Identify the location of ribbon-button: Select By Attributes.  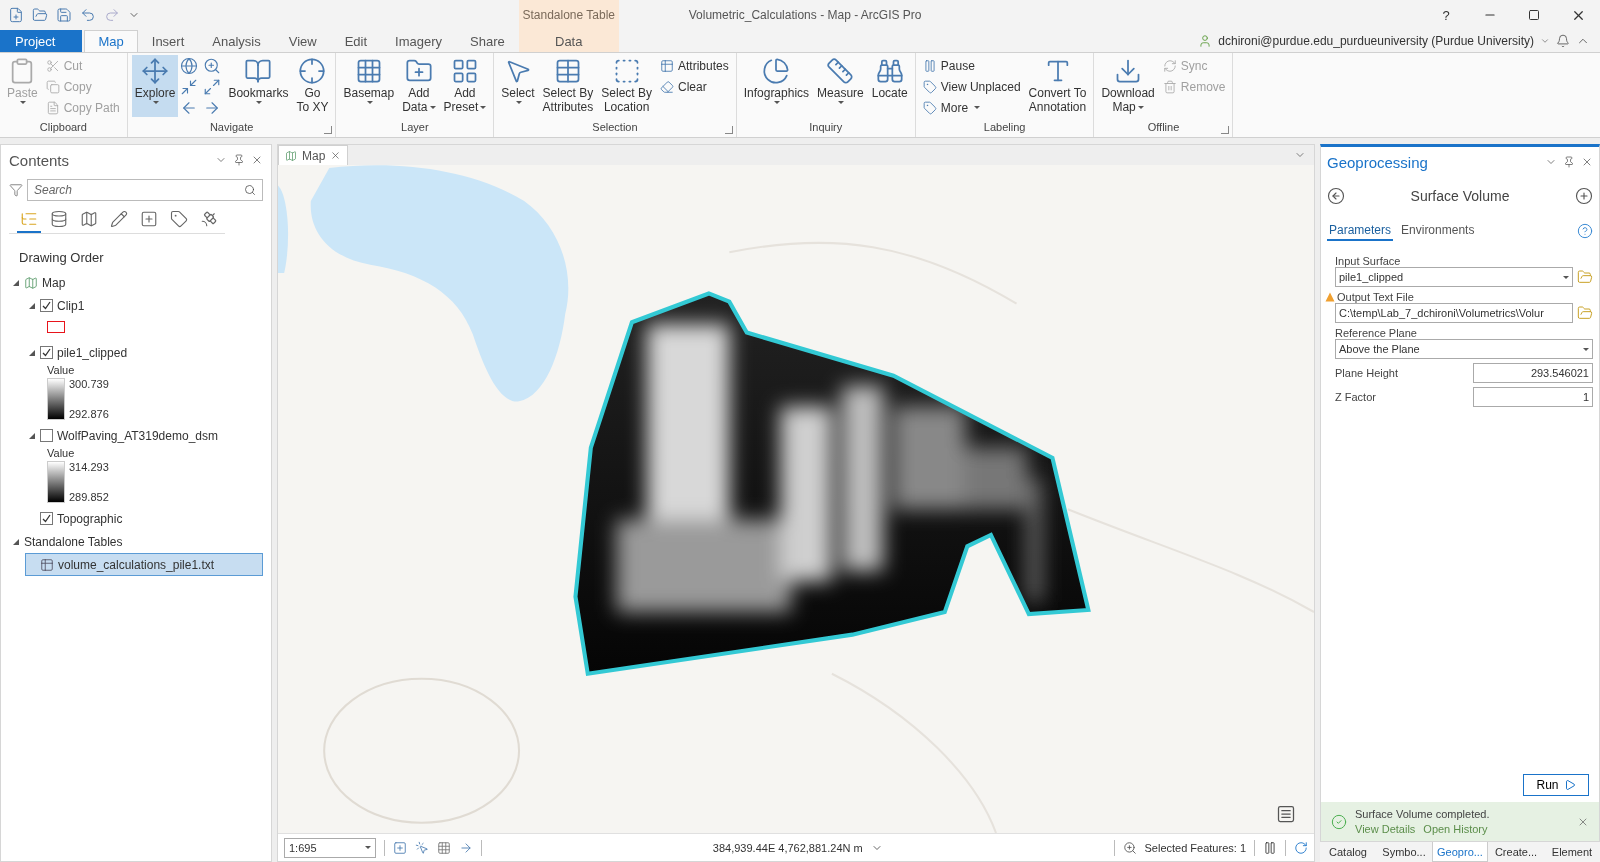
(568, 86).